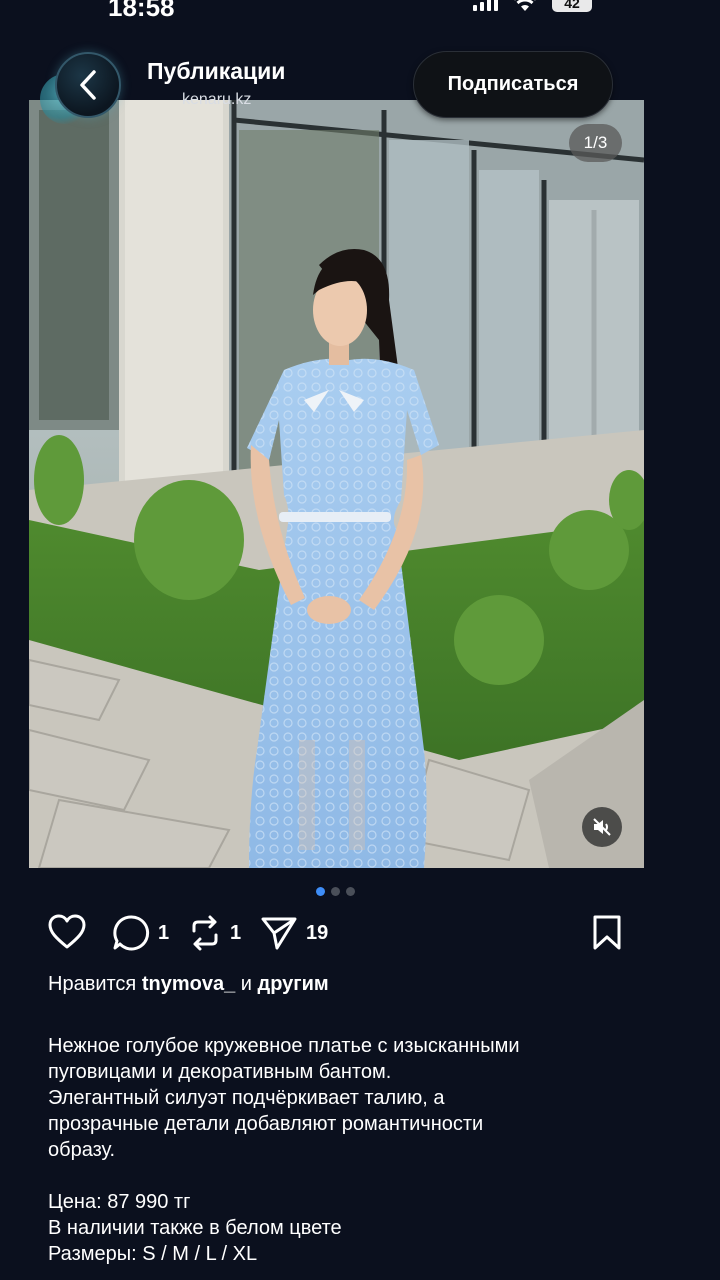 The height and width of the screenshot is (1280, 720). I want to click on comment-button: 1, so click(140, 933).